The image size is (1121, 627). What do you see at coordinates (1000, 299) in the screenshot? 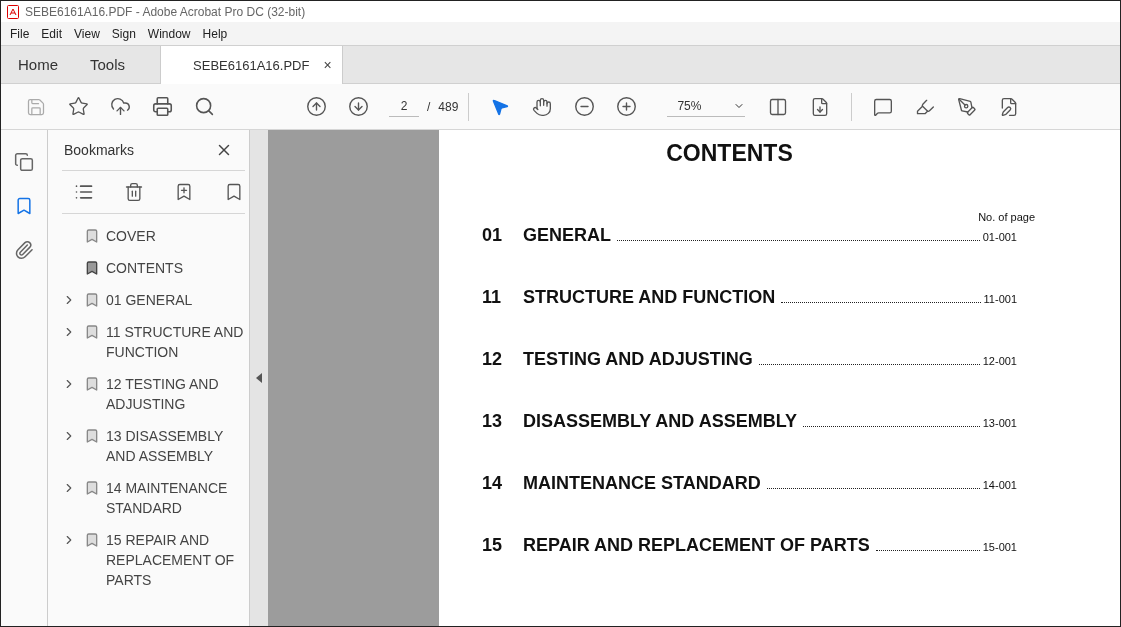
I see `page-reference: 11-001` at bounding box center [1000, 299].